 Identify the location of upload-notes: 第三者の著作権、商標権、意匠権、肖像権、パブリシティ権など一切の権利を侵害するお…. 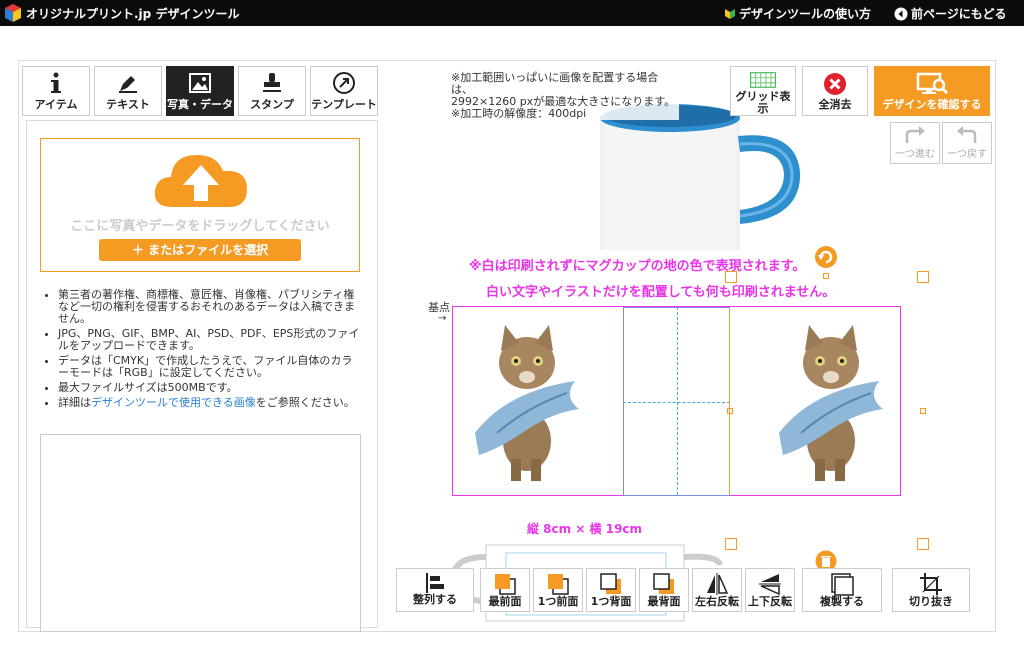
(201, 350).